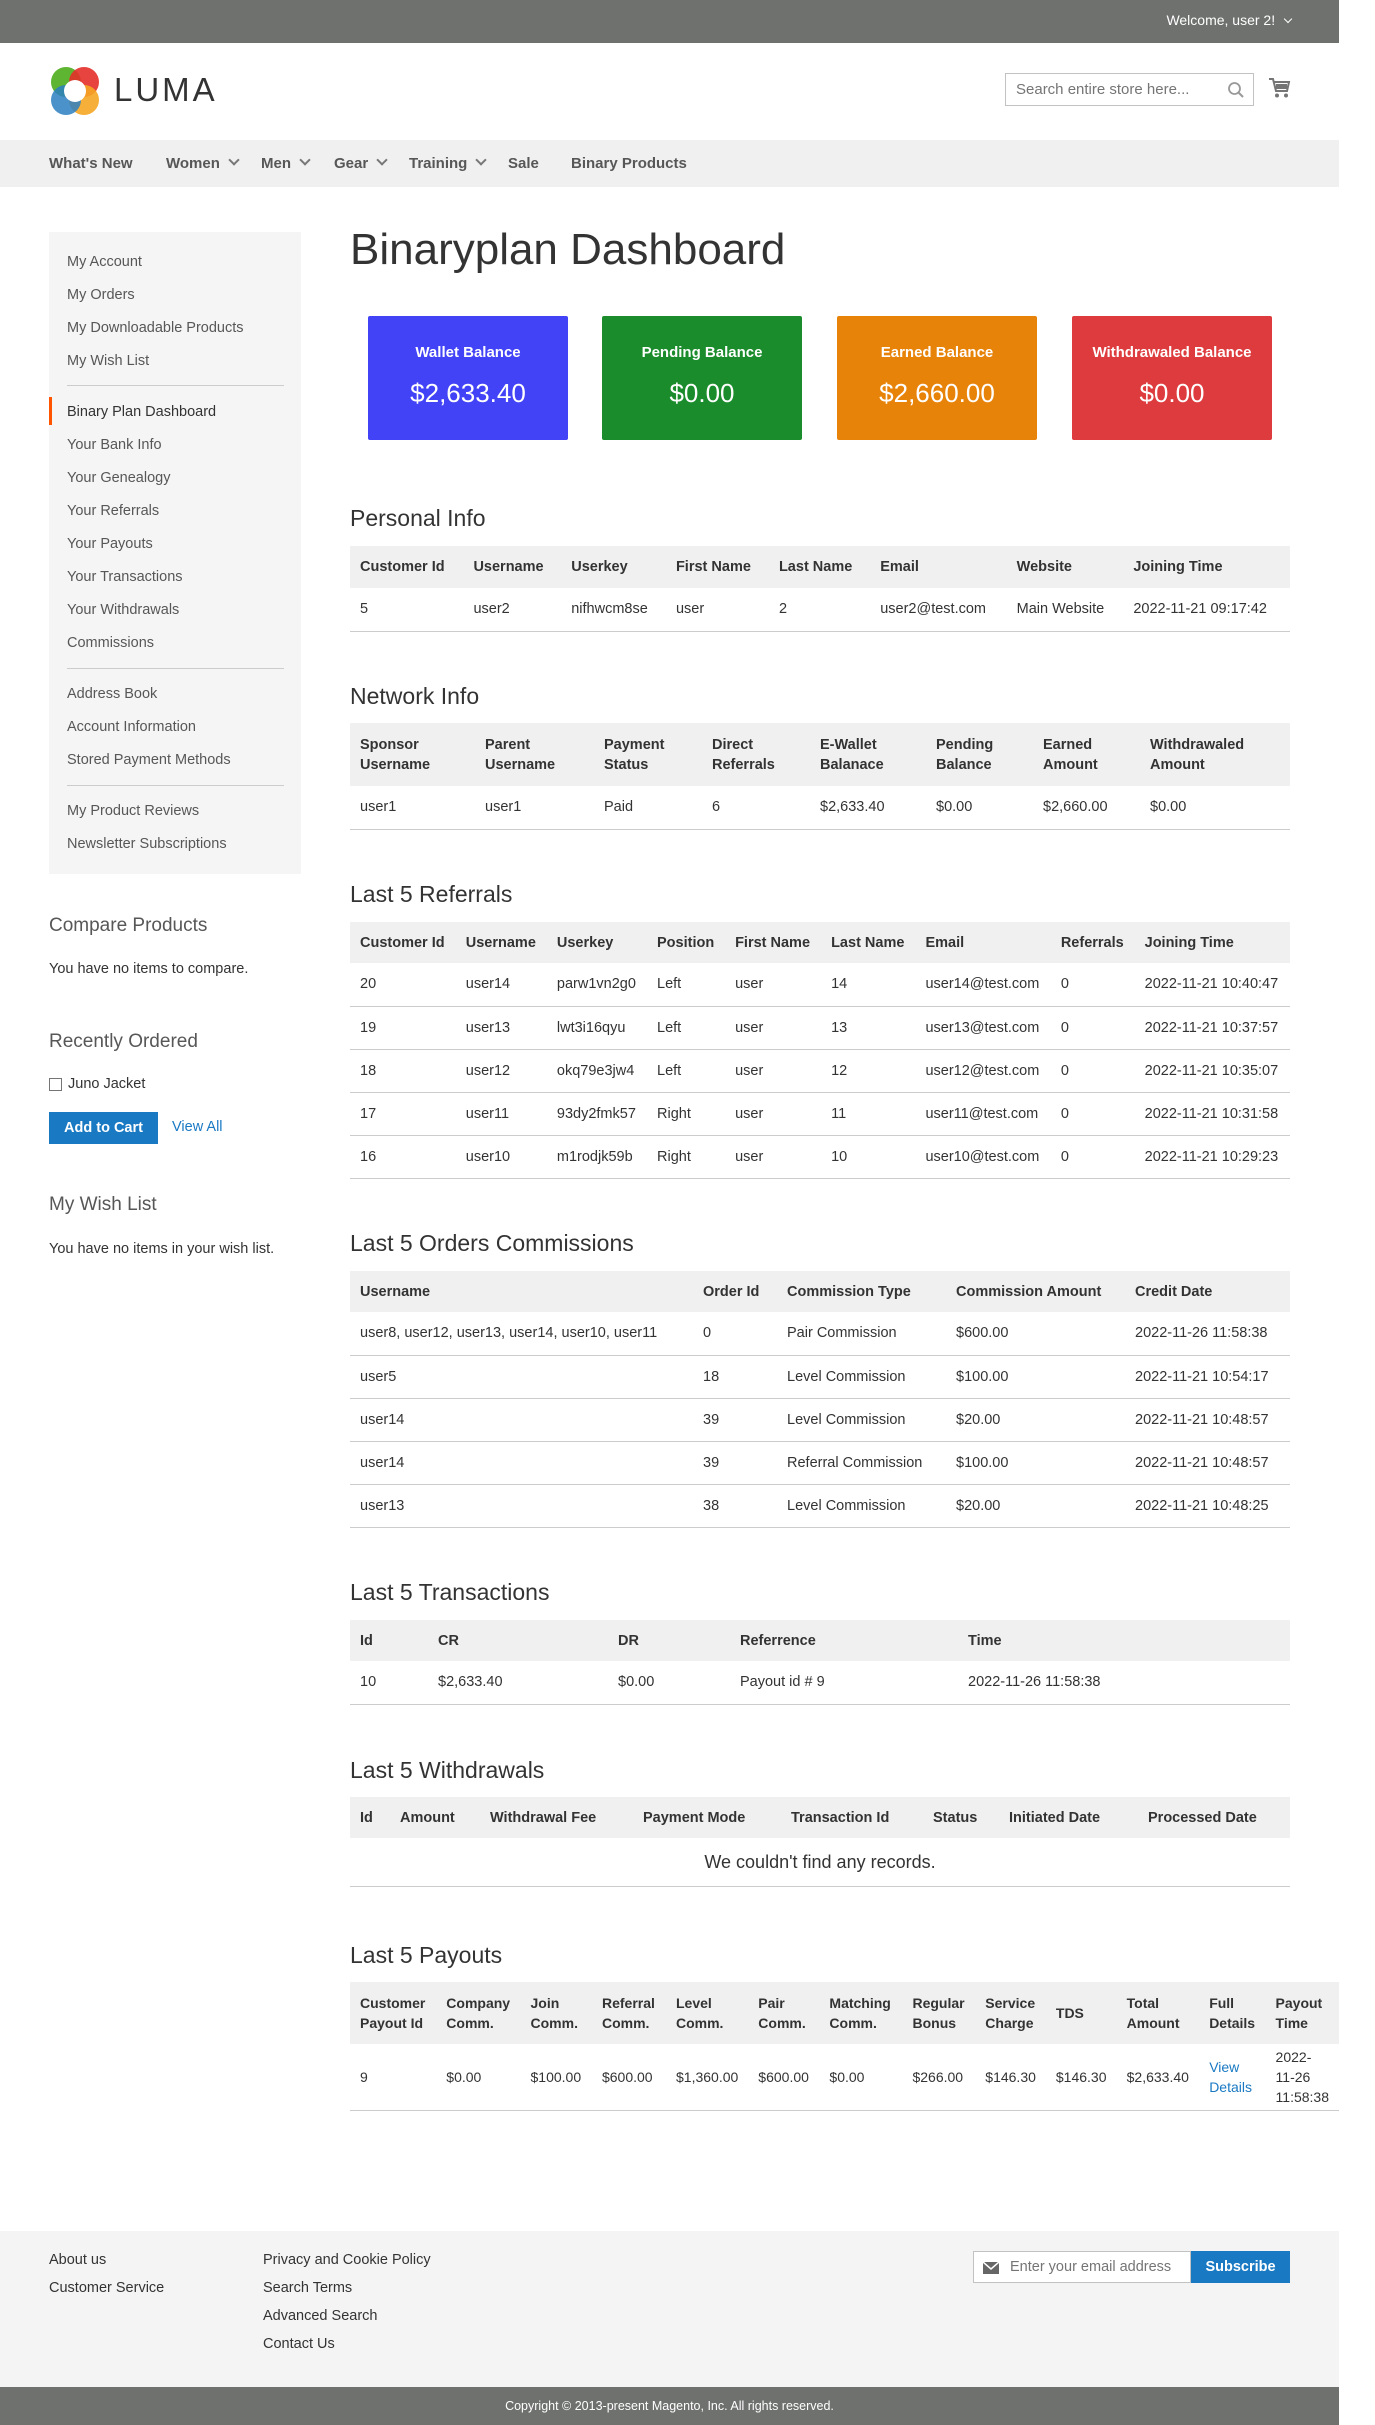 Image resolution: width=1375 pixels, height=2425 pixels. I want to click on page-gutter, so click(1357, 1212).